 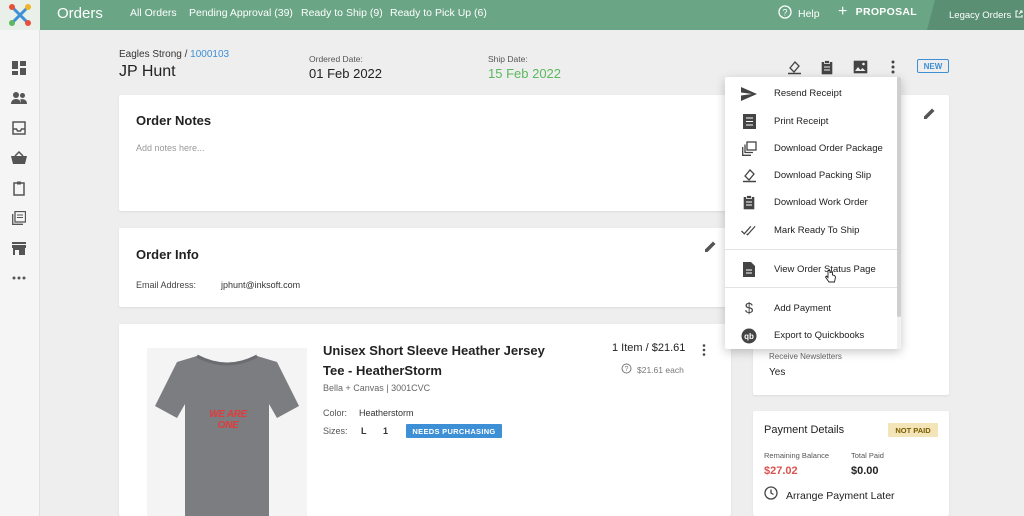 I want to click on product-menu-icon, so click(x=704, y=352).